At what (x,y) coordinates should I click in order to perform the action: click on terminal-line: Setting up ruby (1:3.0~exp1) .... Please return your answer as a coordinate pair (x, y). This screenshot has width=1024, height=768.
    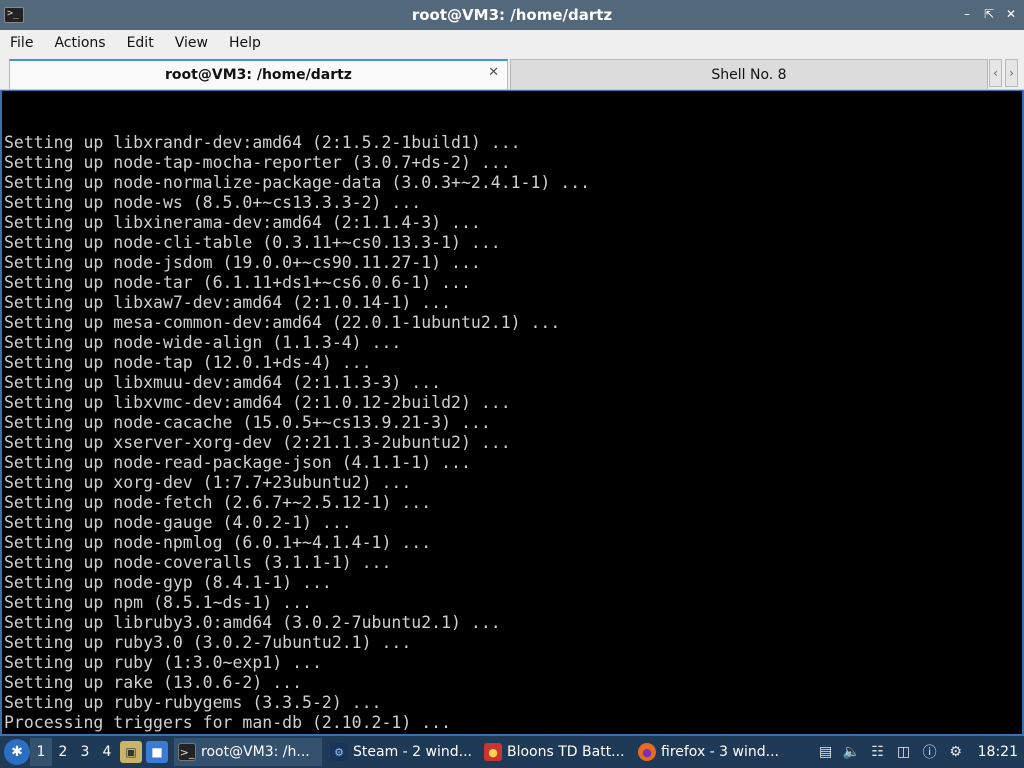
    Looking at the image, I should click on (163, 662).